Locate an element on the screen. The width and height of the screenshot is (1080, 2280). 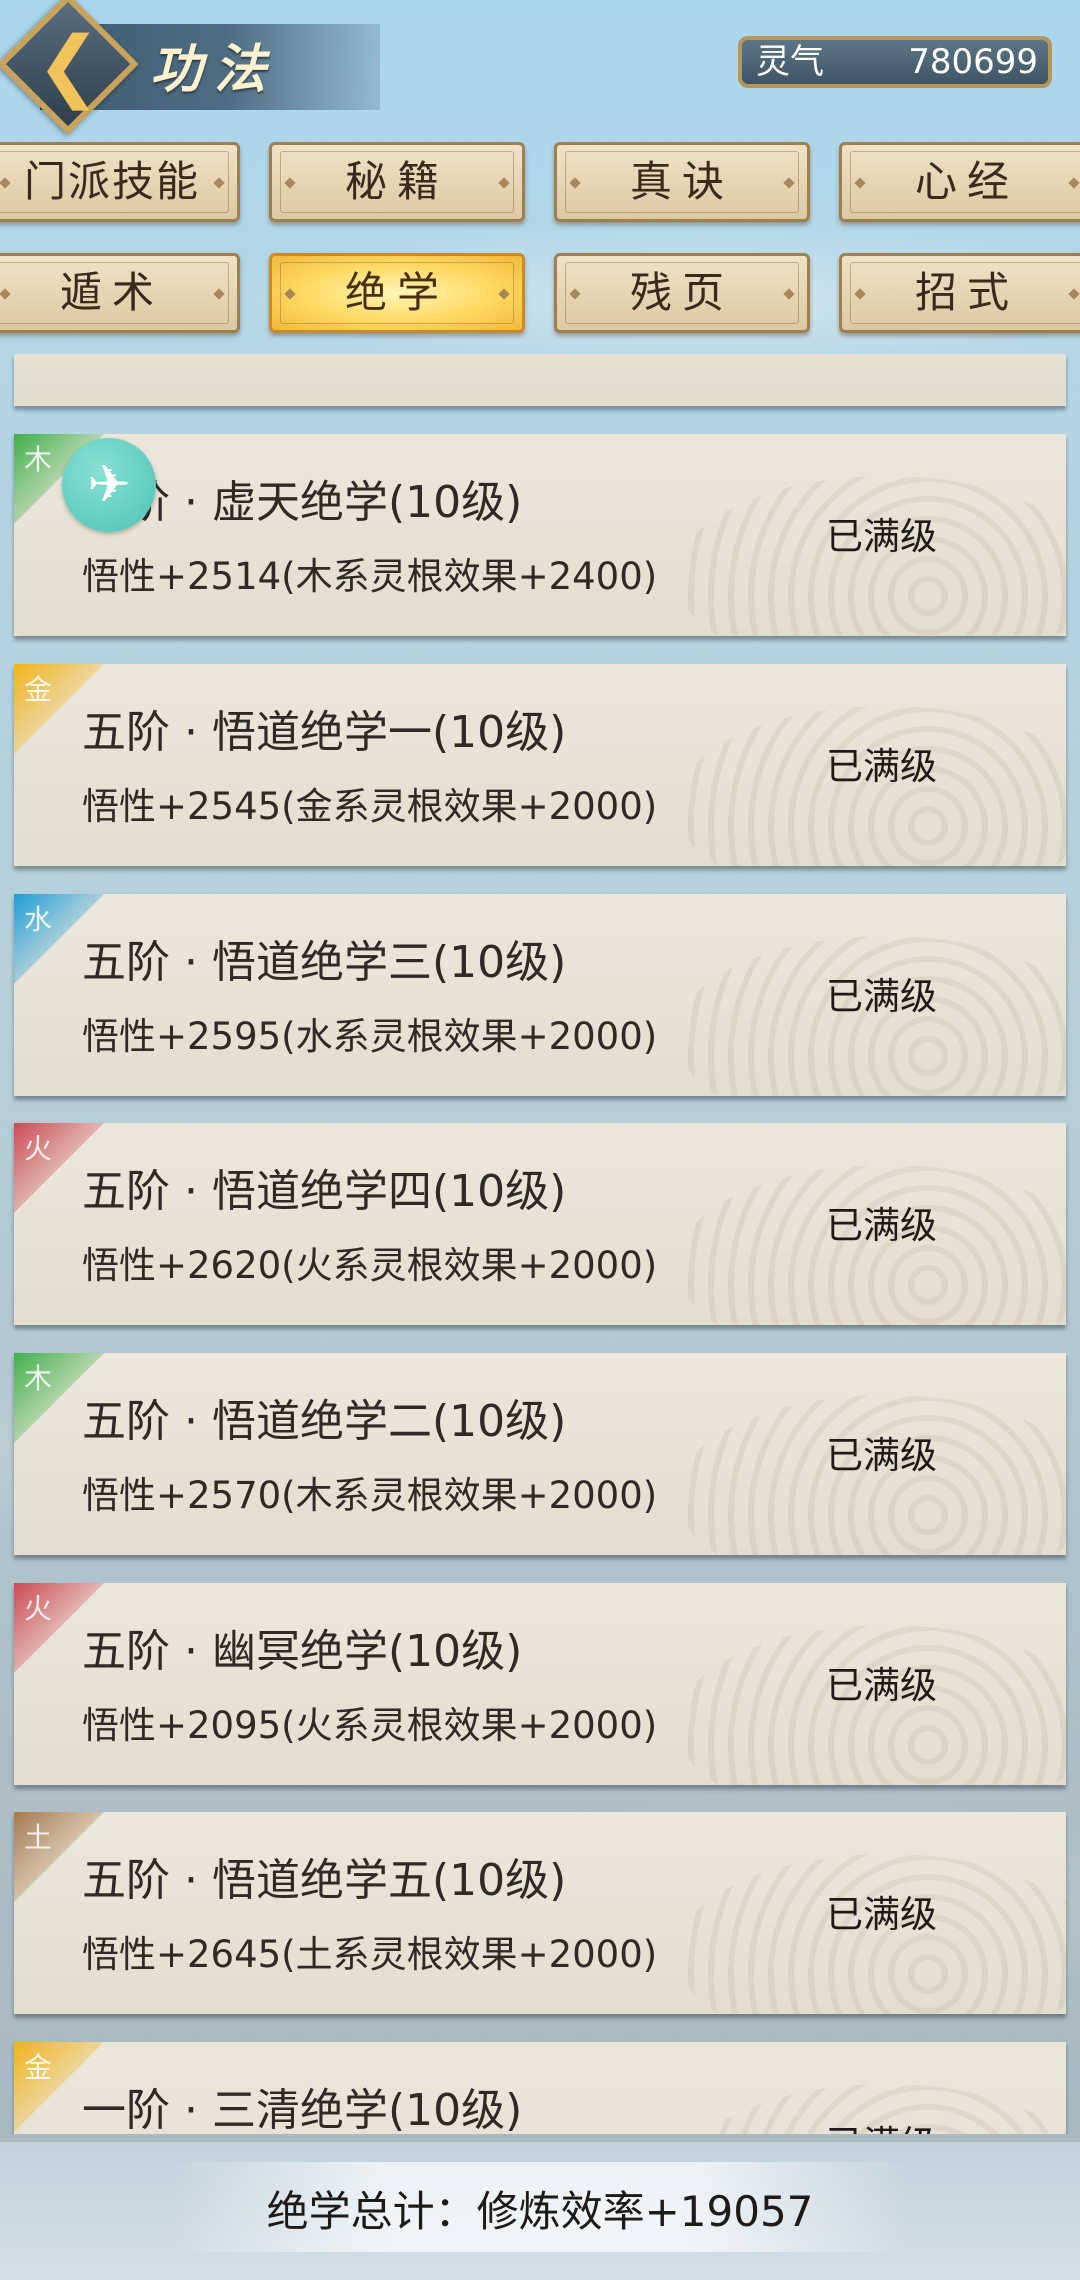
qi-value: 780699 is located at coordinates (973, 62).